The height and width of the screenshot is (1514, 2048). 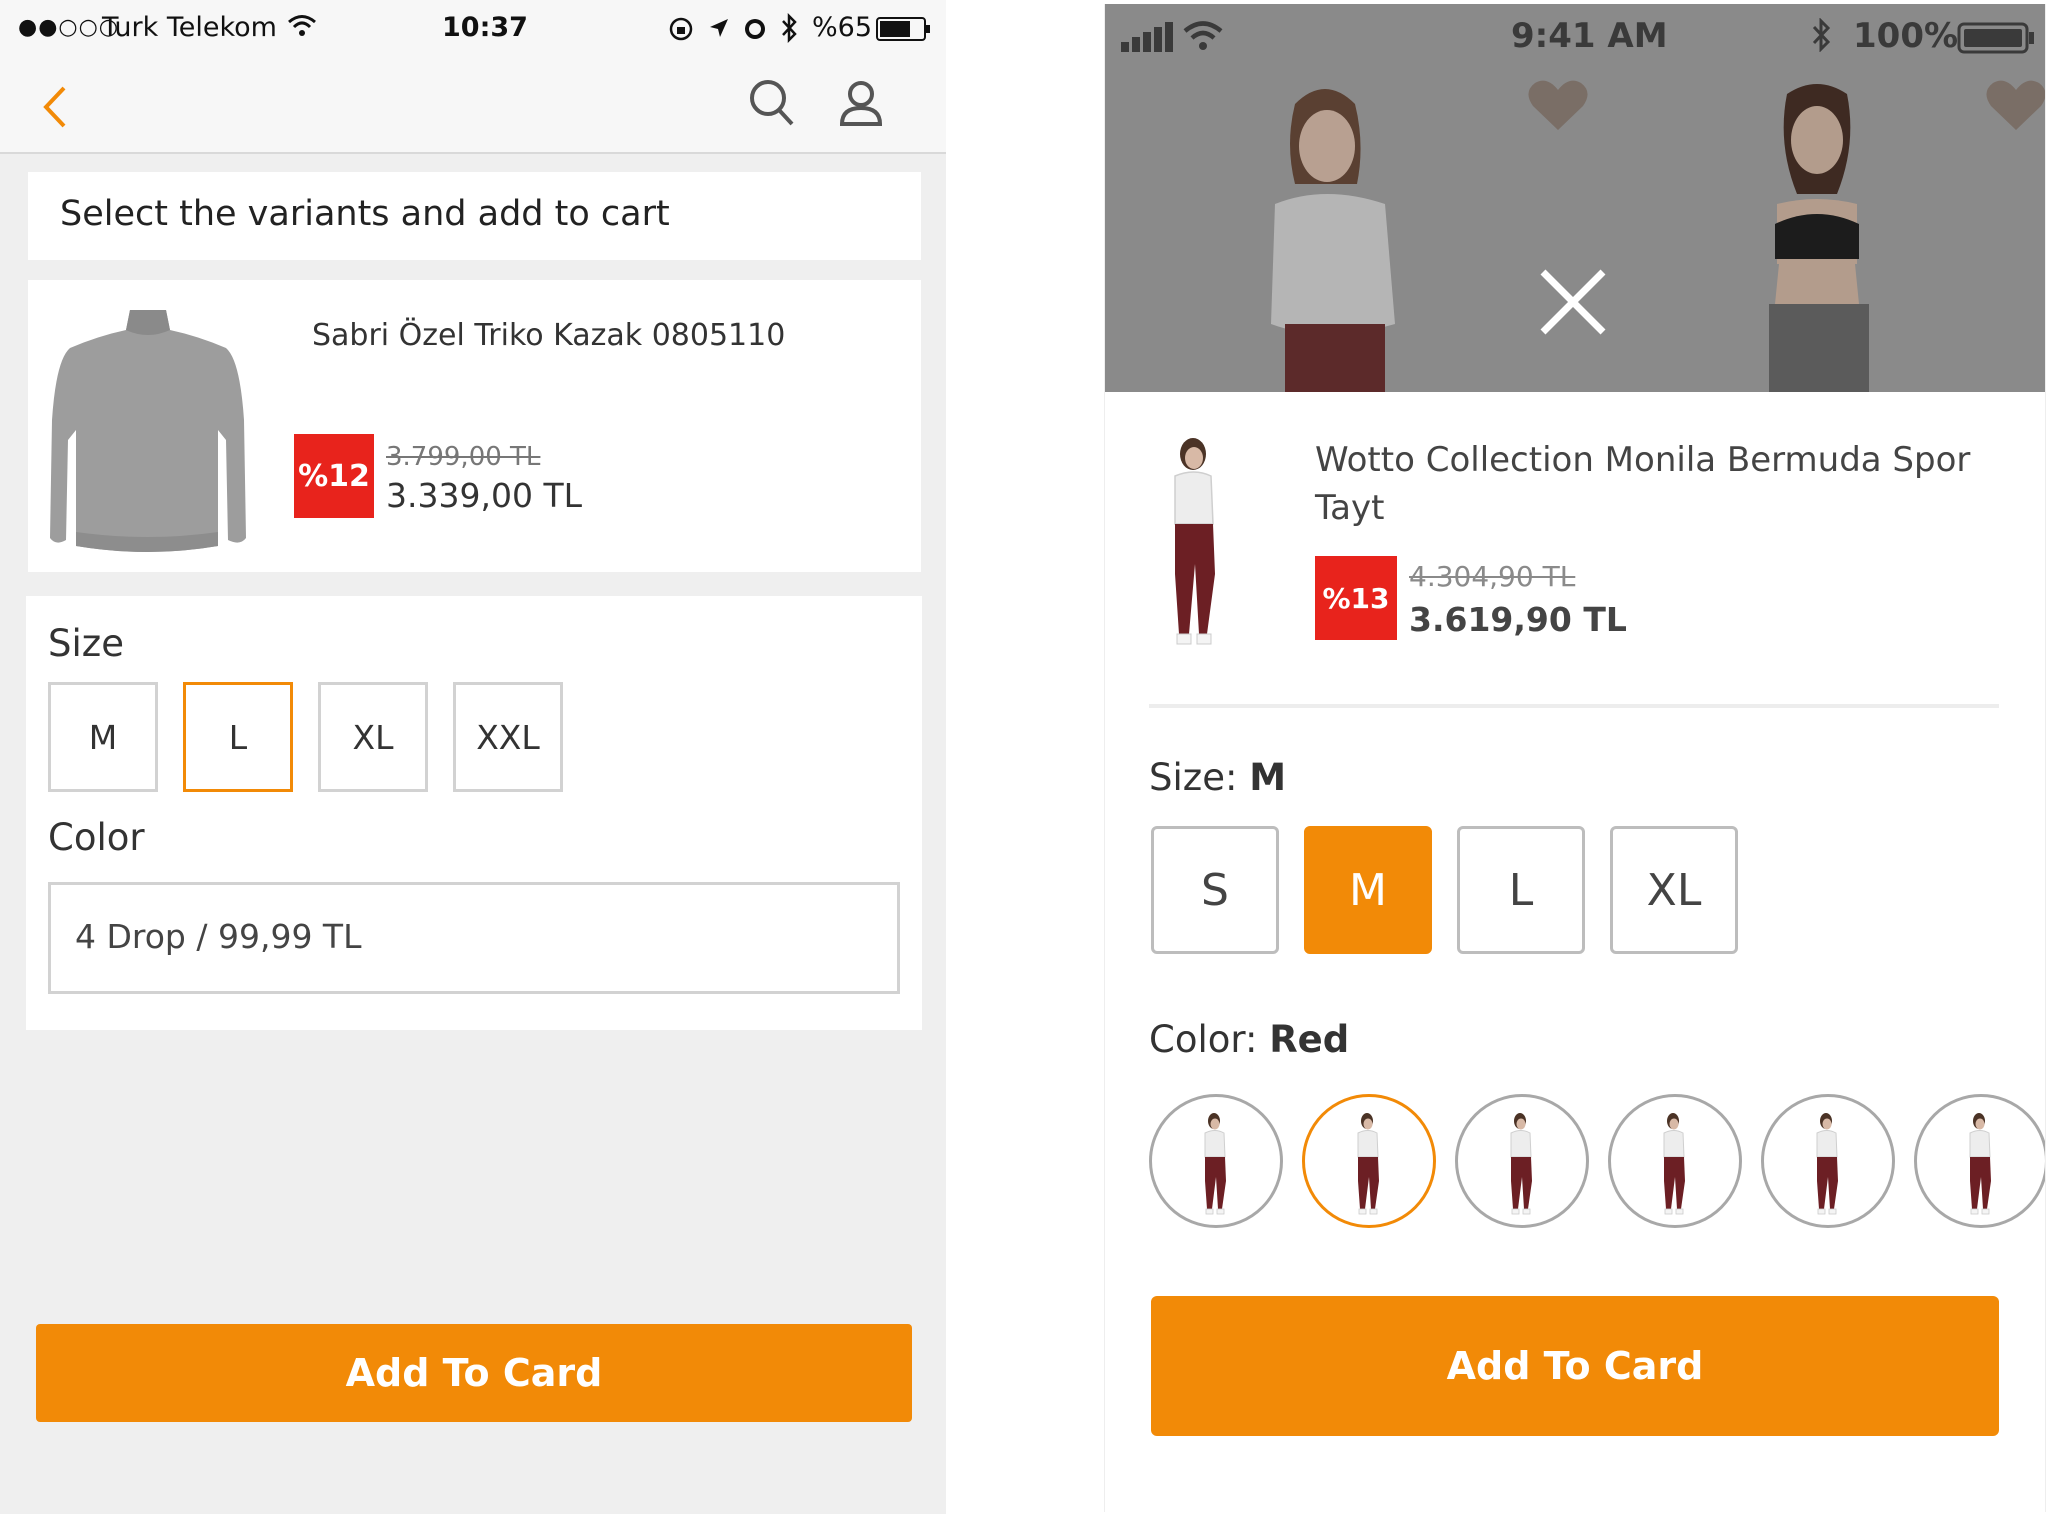 What do you see at coordinates (485, 27) in the screenshot?
I see `status-time: 10:37` at bounding box center [485, 27].